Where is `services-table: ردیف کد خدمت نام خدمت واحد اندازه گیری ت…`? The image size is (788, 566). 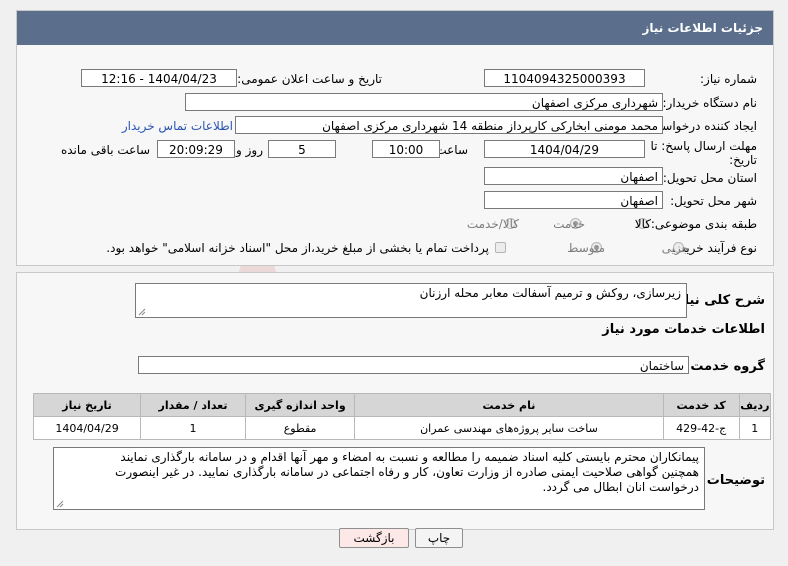 services-table: ردیف کد خدمت نام خدمت واحد اندازه گیری ت… is located at coordinates (402, 416).